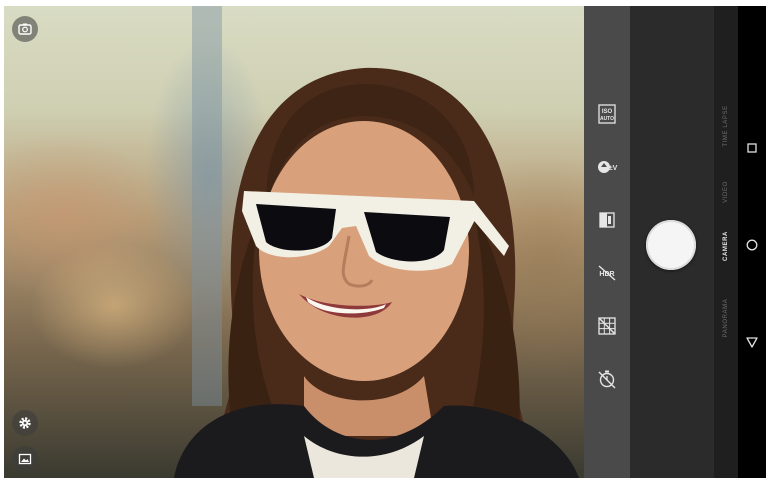  I want to click on white-balance-icon, so click(607, 220).